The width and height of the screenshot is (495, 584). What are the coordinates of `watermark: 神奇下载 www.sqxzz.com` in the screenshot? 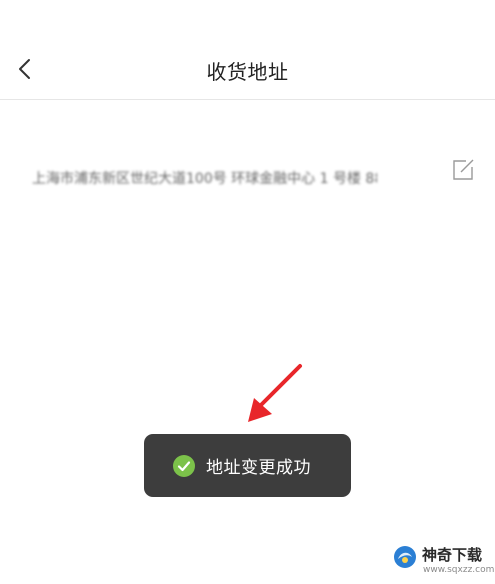 It's located at (442, 561).